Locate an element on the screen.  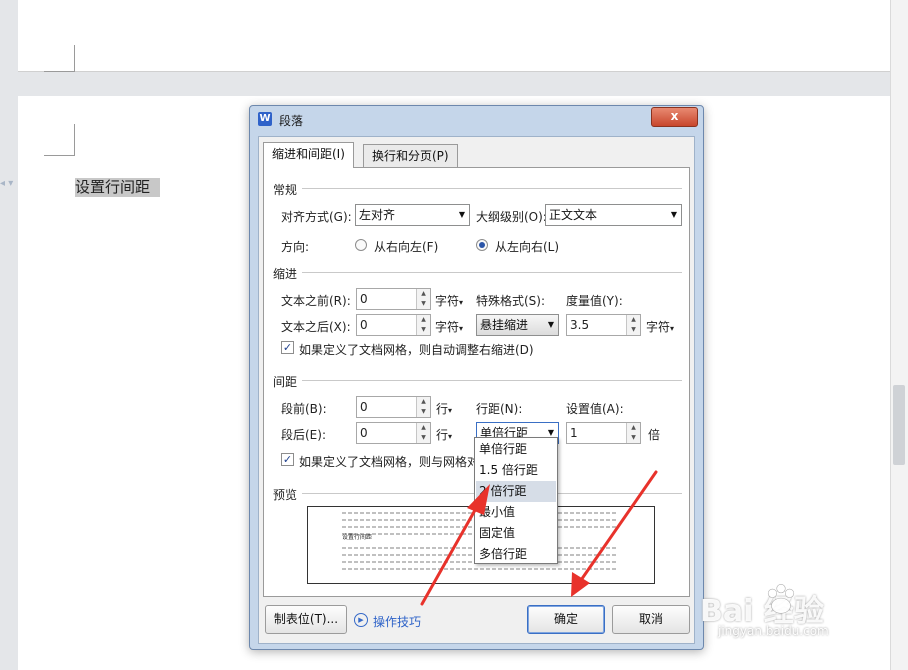
indent-before-input: 0 ▲ ▼ is located at coordinates (393, 299).